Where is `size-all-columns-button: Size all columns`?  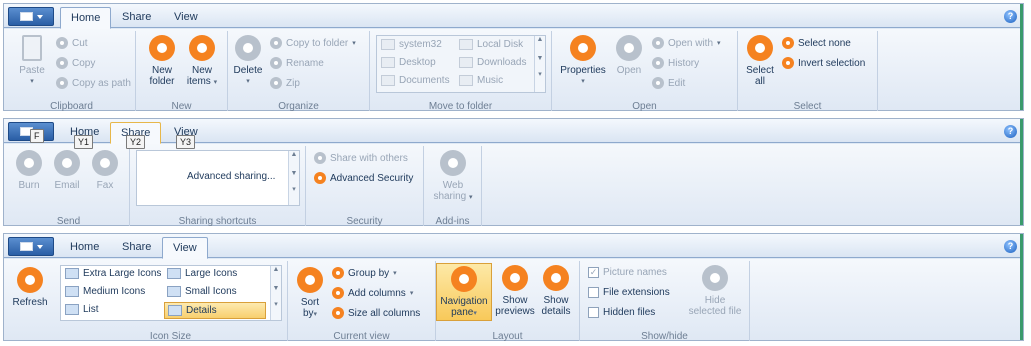
size-all-columns-button: Size all columns is located at coordinates (376, 313).